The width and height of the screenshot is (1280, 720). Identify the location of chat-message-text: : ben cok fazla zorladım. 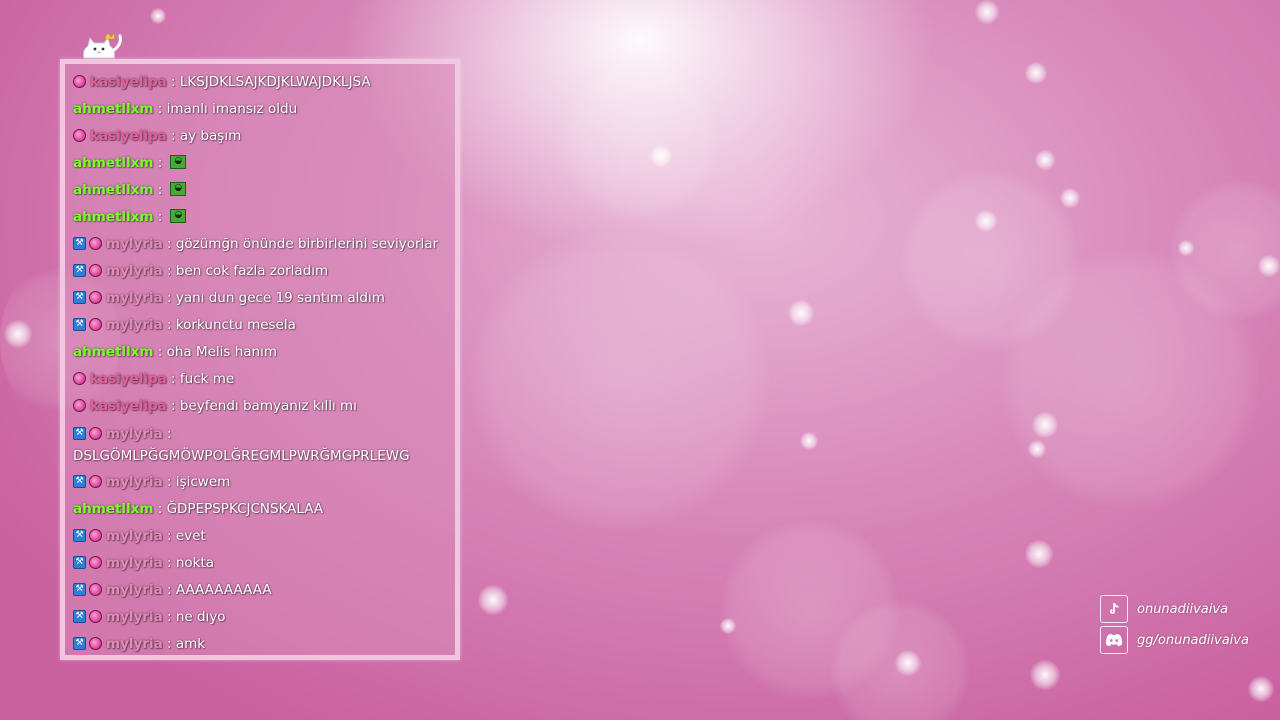
(248, 271).